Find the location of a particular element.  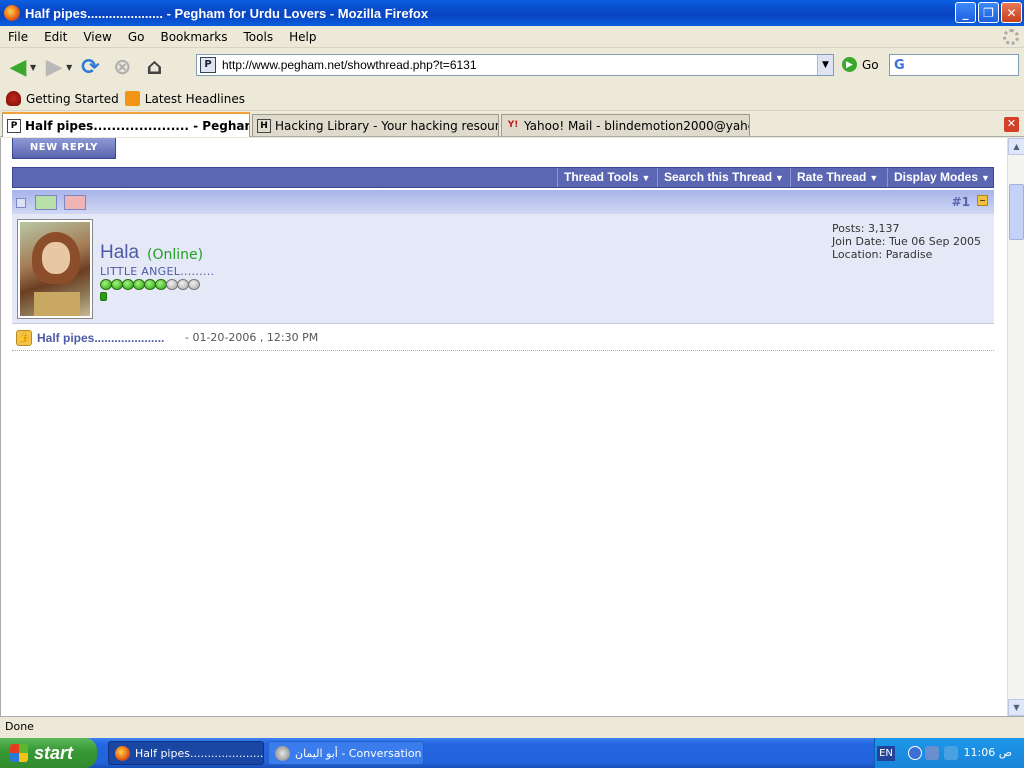

thread-tools-menu: Thread Tools ▼ is located at coordinates (607, 177).